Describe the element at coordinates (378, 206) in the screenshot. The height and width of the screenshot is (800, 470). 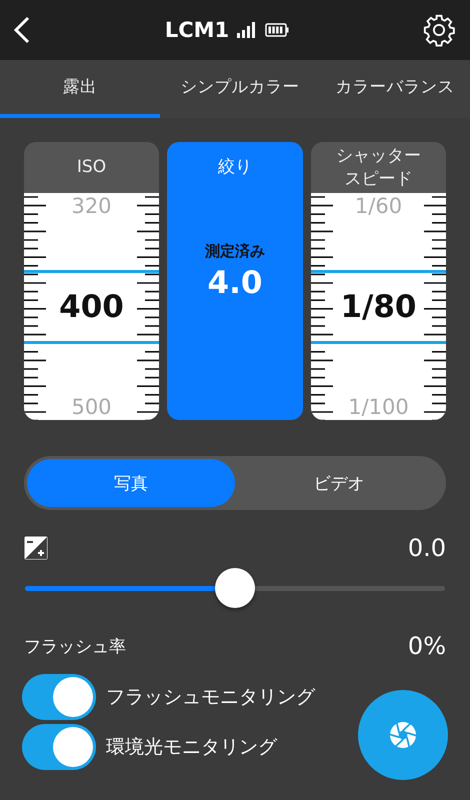
I see `previous-value: 1/60` at that location.